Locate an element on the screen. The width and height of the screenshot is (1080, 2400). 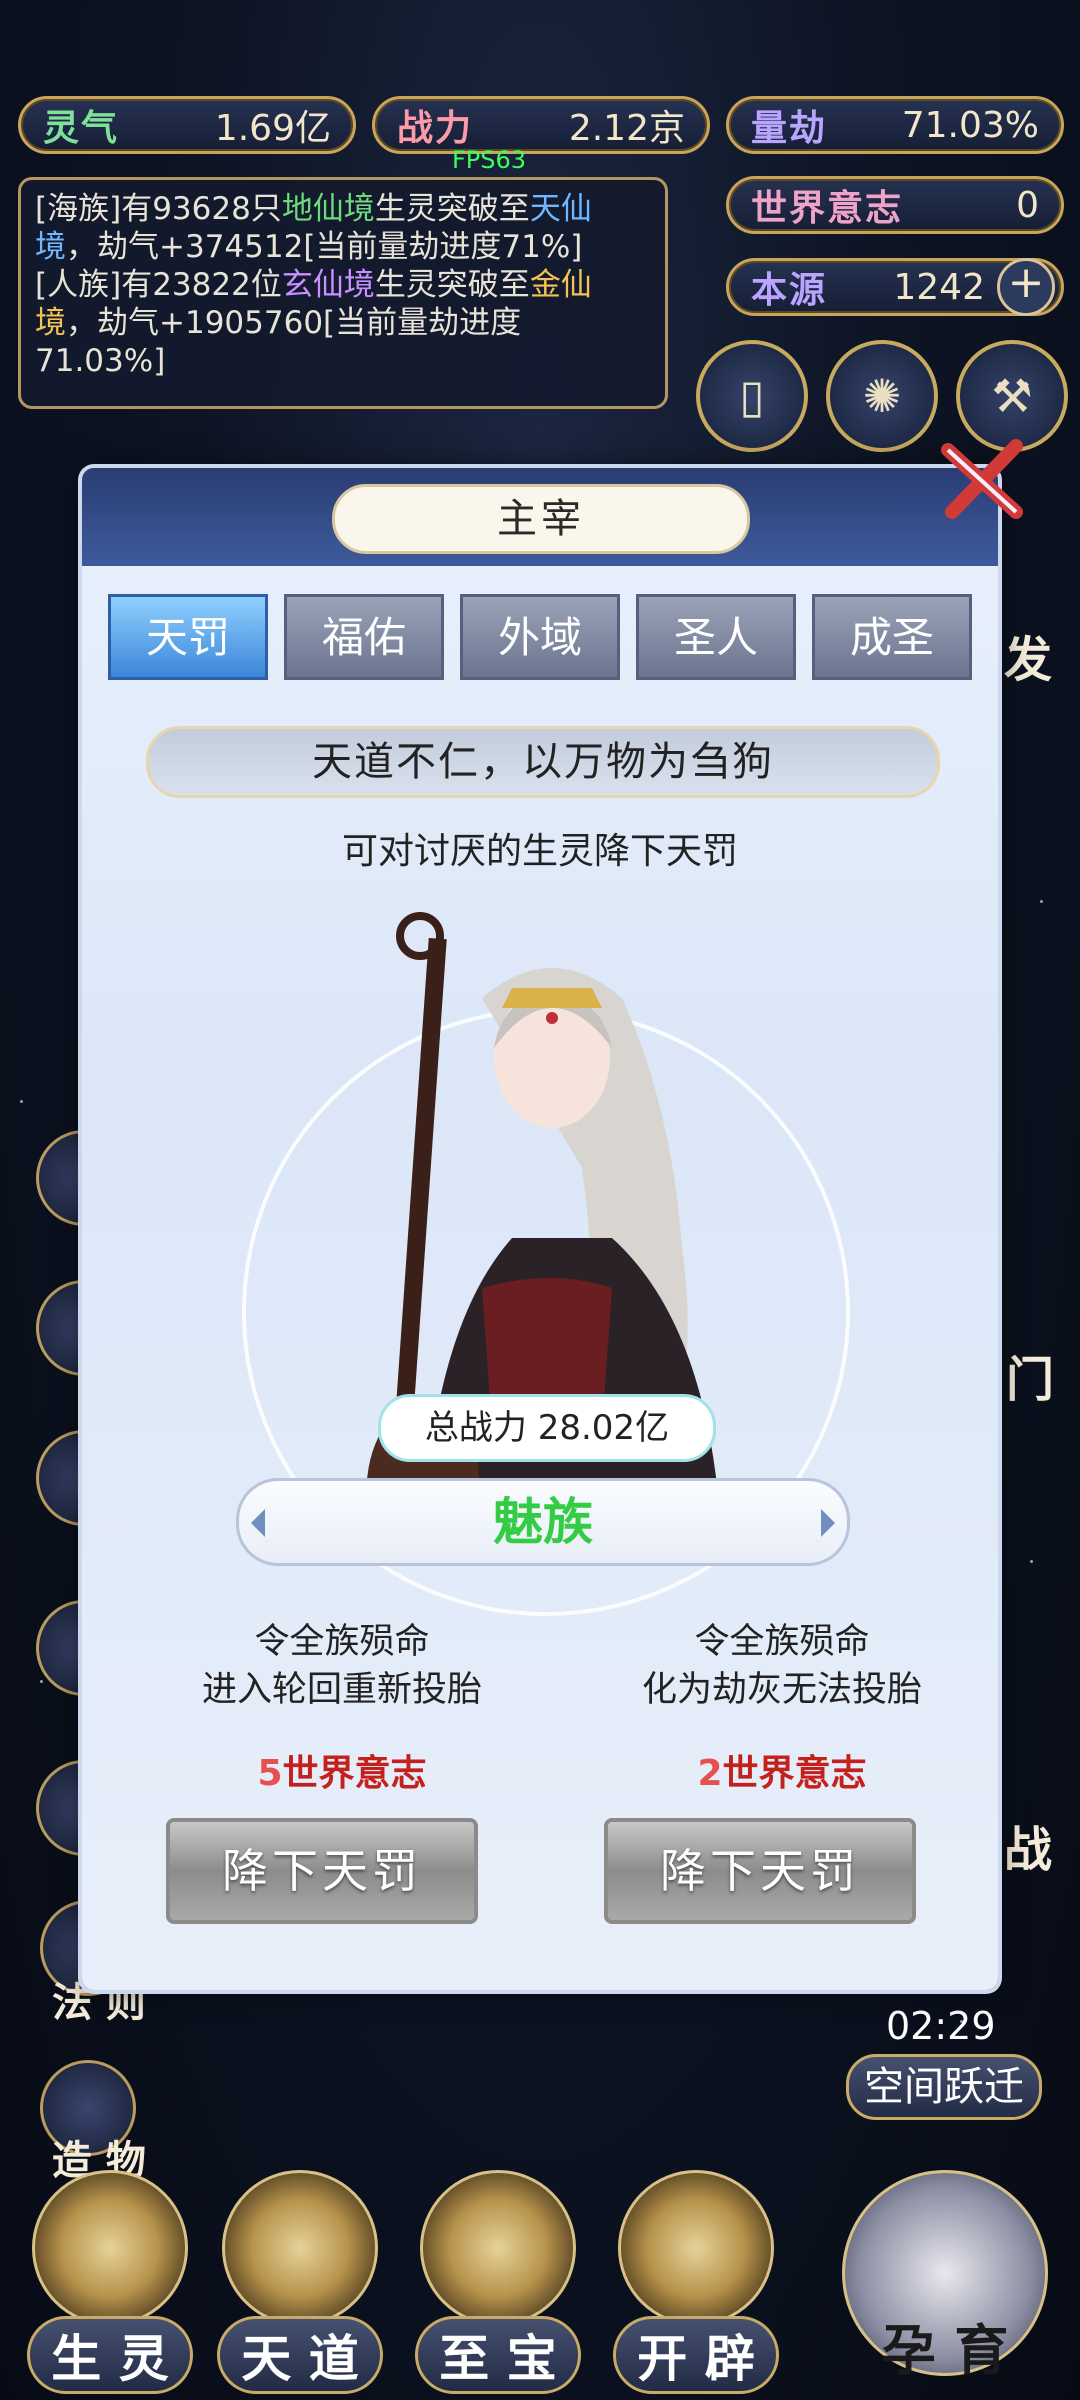
vortex-button: ✺ is located at coordinates (882, 396).